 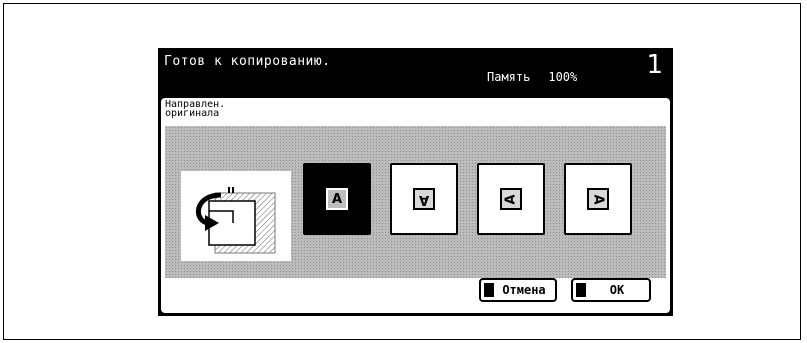 I want to click on orientation-right-button: A, so click(x=598, y=199).